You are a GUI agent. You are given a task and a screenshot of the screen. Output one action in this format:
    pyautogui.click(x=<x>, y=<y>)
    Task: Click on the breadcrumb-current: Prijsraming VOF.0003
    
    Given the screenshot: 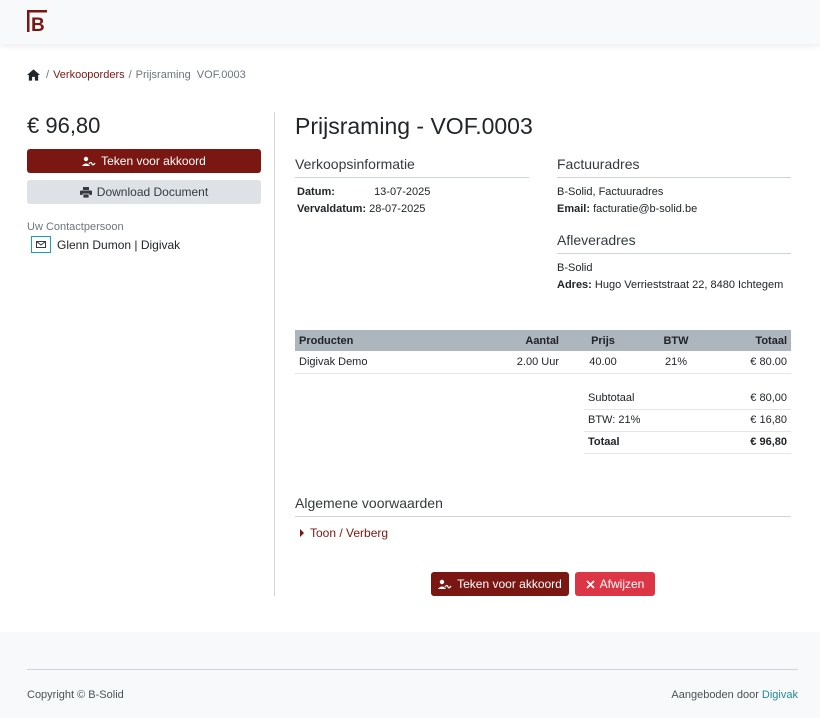 What is the action you would take?
    pyautogui.click(x=190, y=75)
    